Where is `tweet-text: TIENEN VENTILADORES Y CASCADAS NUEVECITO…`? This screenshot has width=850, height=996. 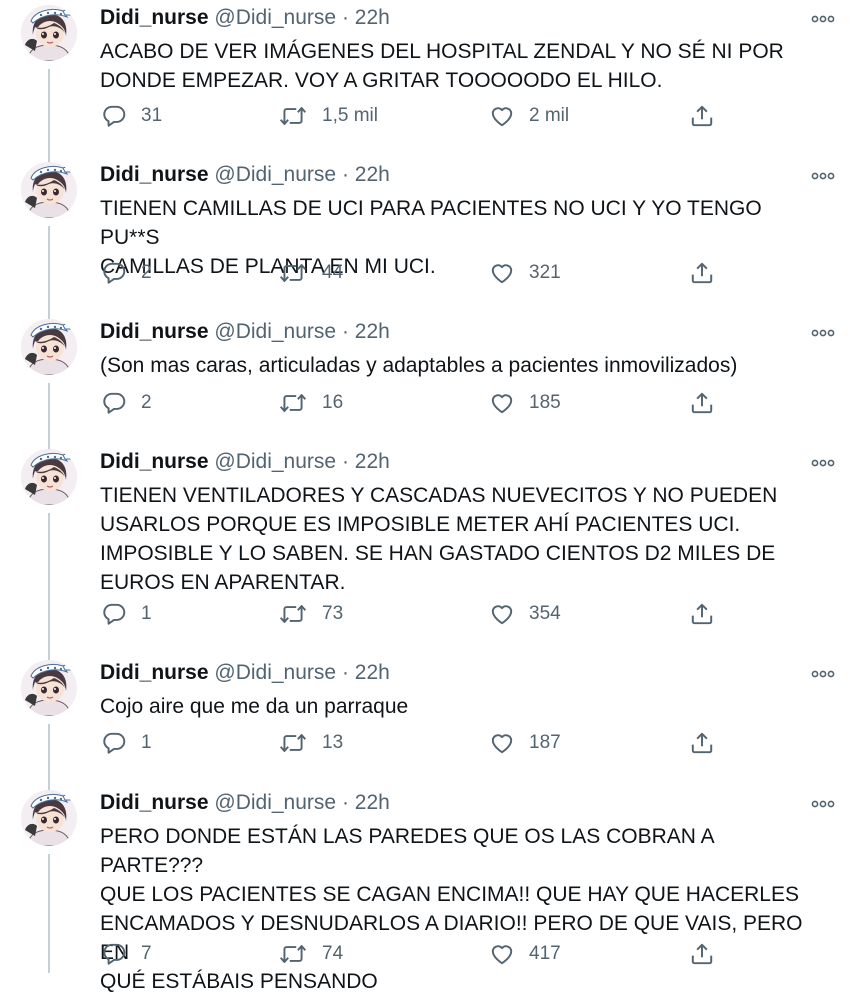
tweet-text: TIENEN VENTILADORES Y CASCADAS NUEVECITO… is located at coordinates (439, 539).